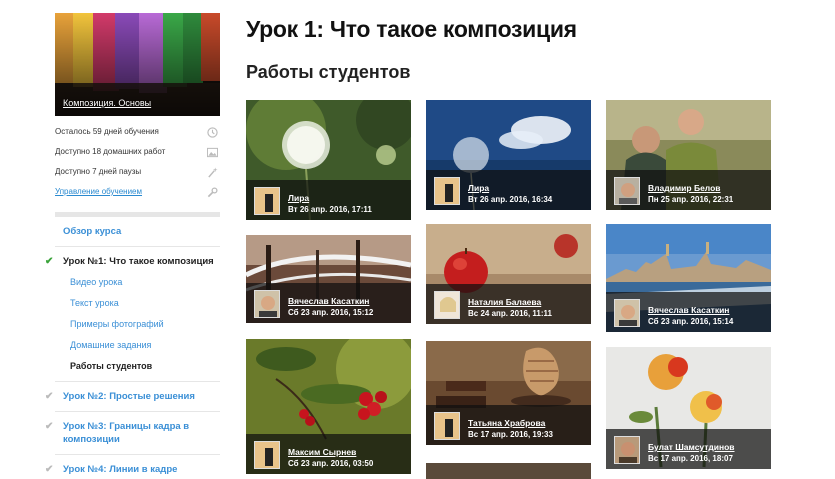  Describe the element at coordinates (137, 232) in the screenshot. I see `nav-overview: Обзор курса` at that location.